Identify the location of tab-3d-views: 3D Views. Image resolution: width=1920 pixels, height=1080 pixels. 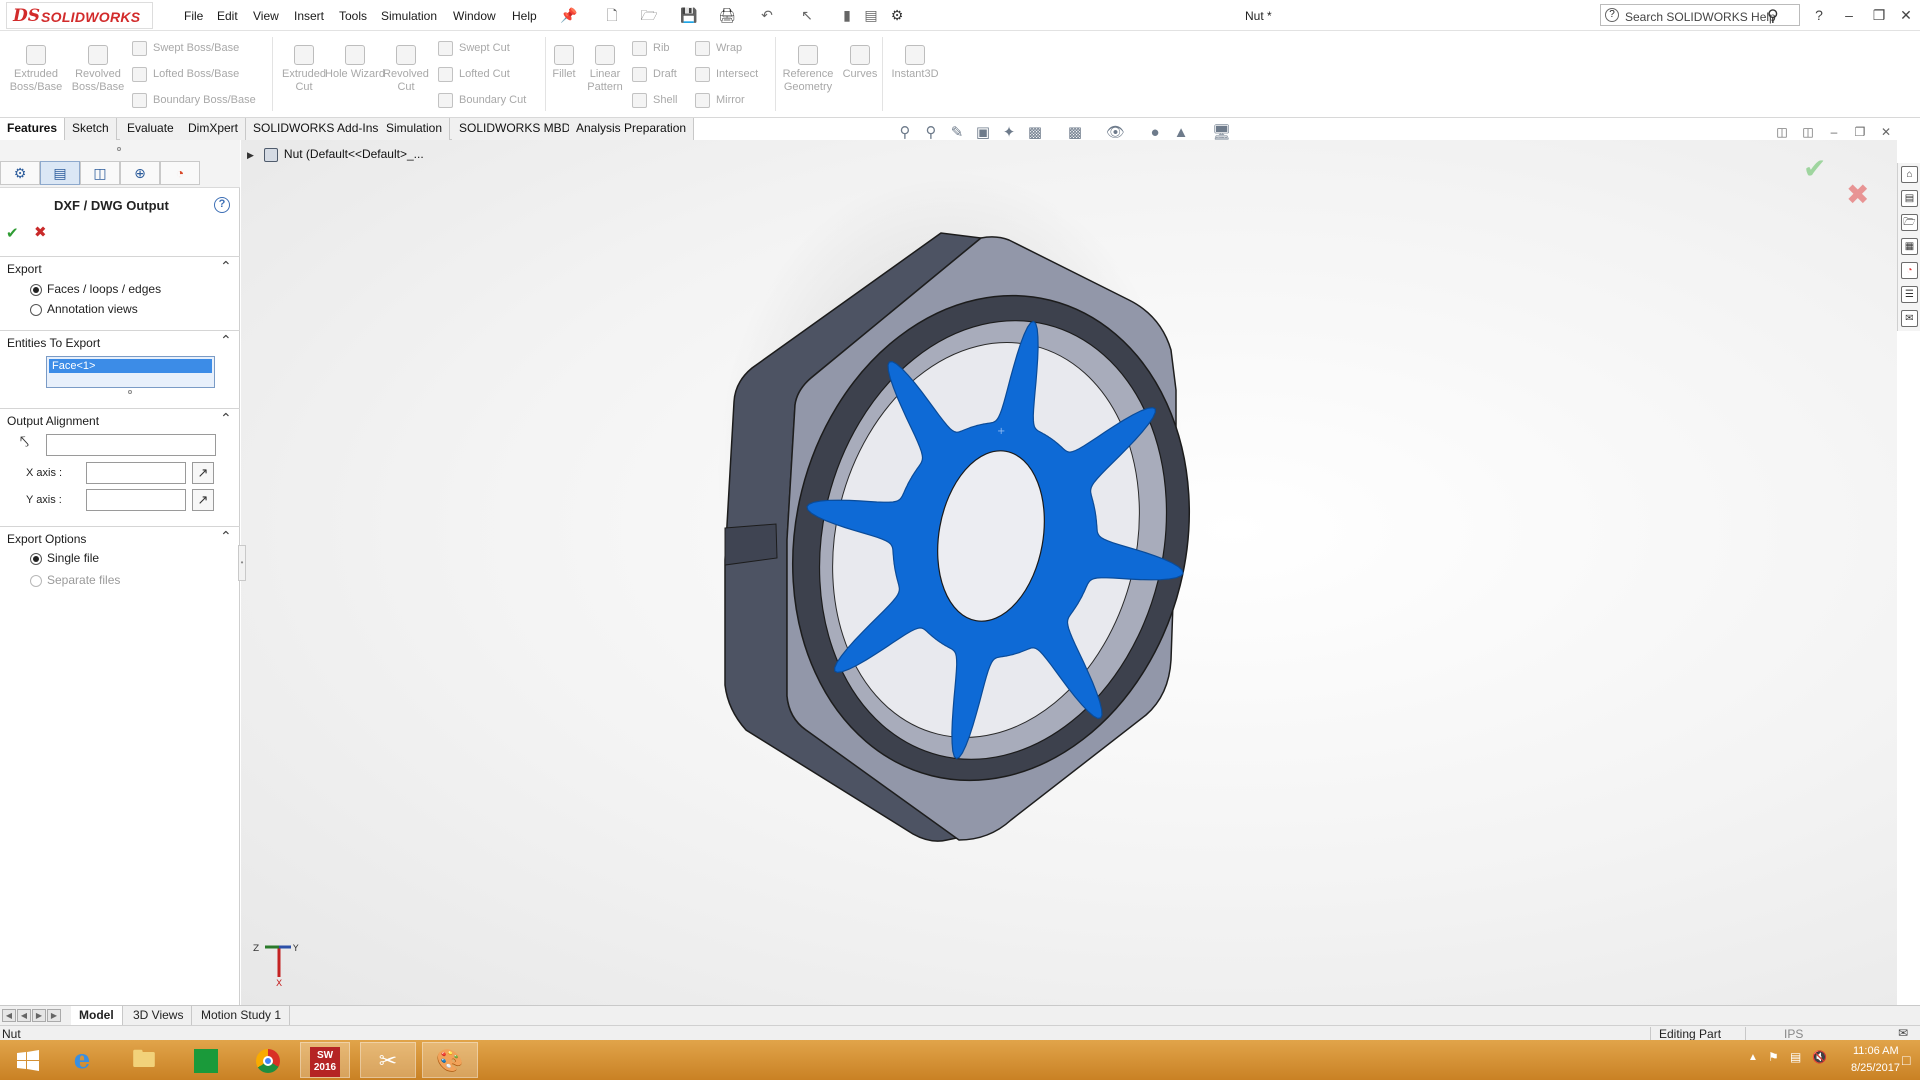
(159, 1015).